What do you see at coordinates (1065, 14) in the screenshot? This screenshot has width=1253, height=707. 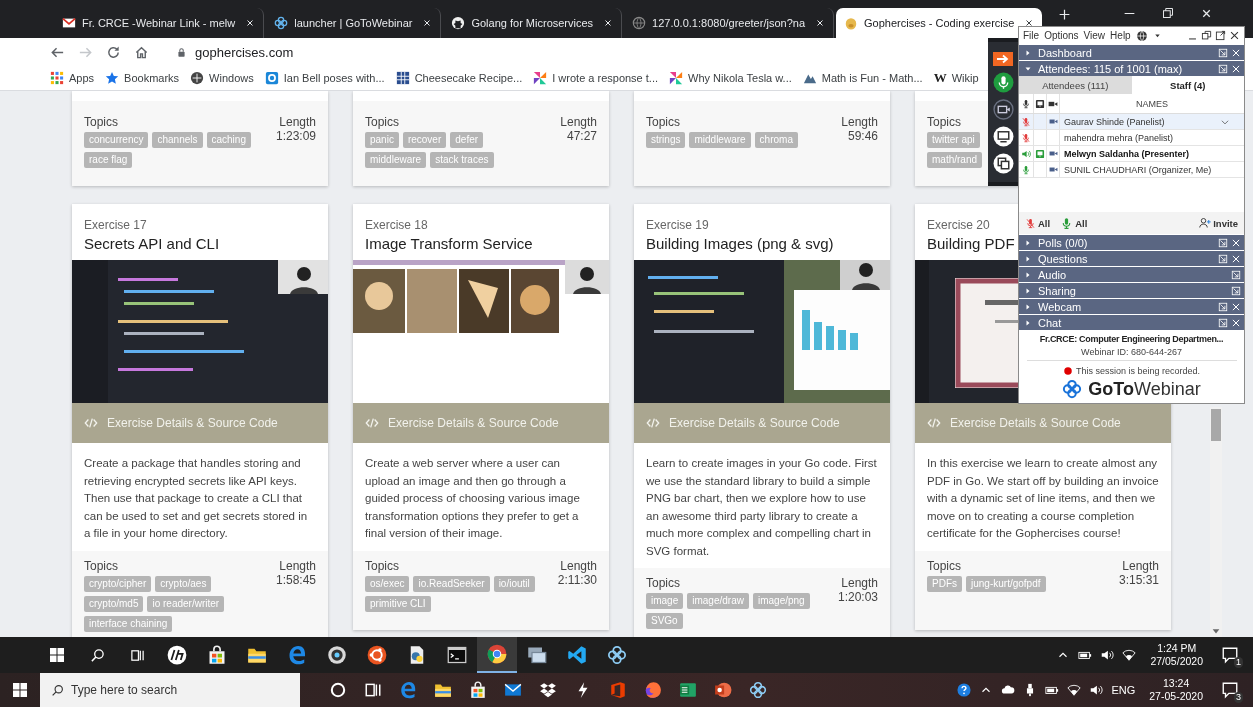 I see `new-tab-icon` at bounding box center [1065, 14].